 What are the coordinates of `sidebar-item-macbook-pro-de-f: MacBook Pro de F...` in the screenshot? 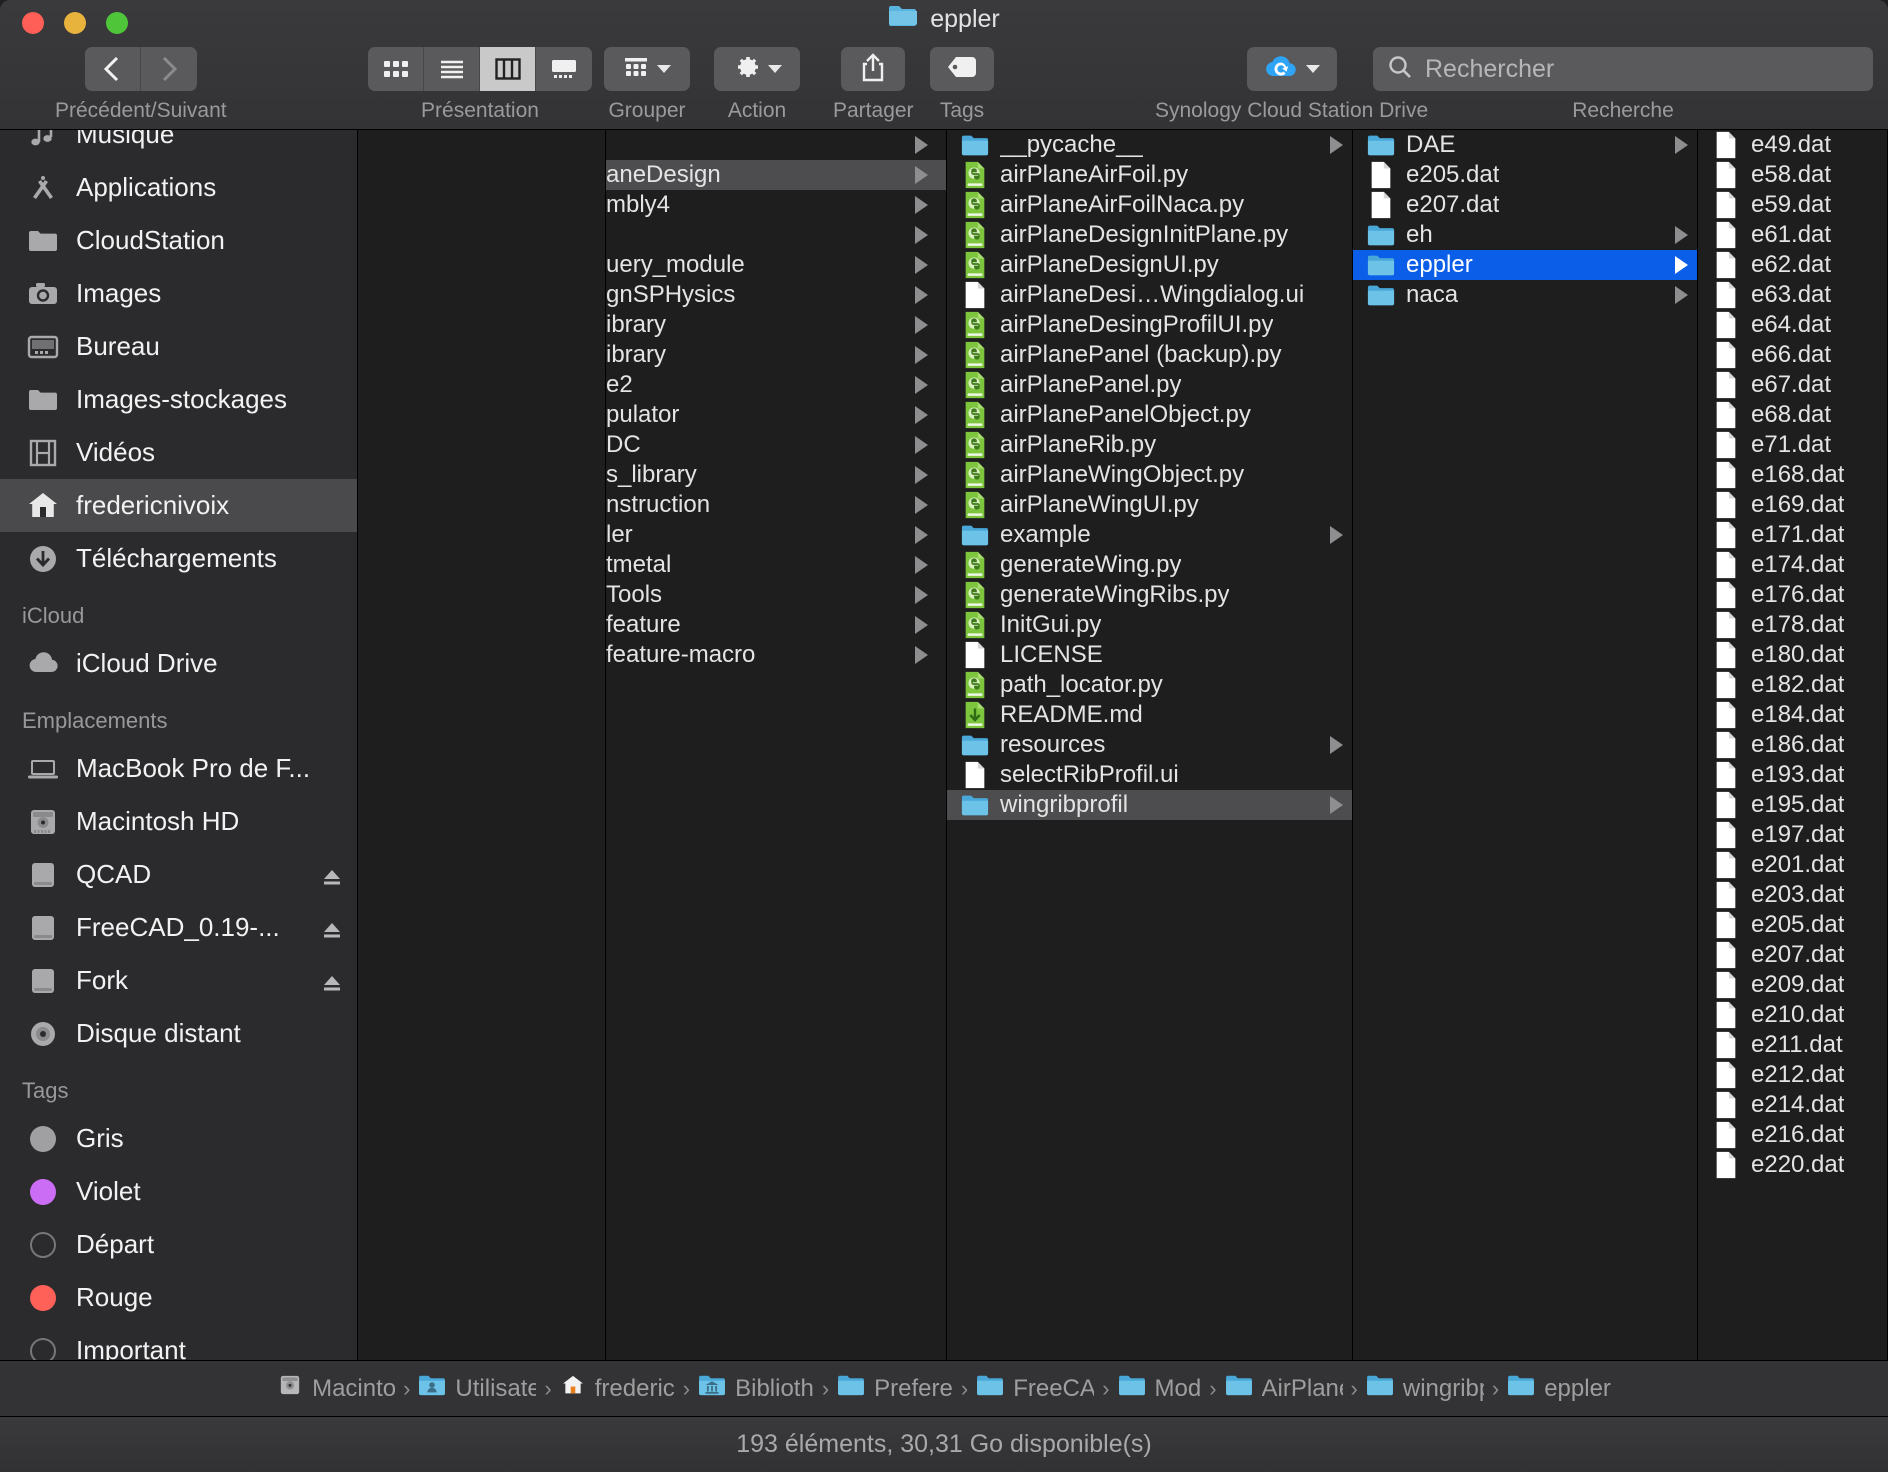 It's located at (178, 768).